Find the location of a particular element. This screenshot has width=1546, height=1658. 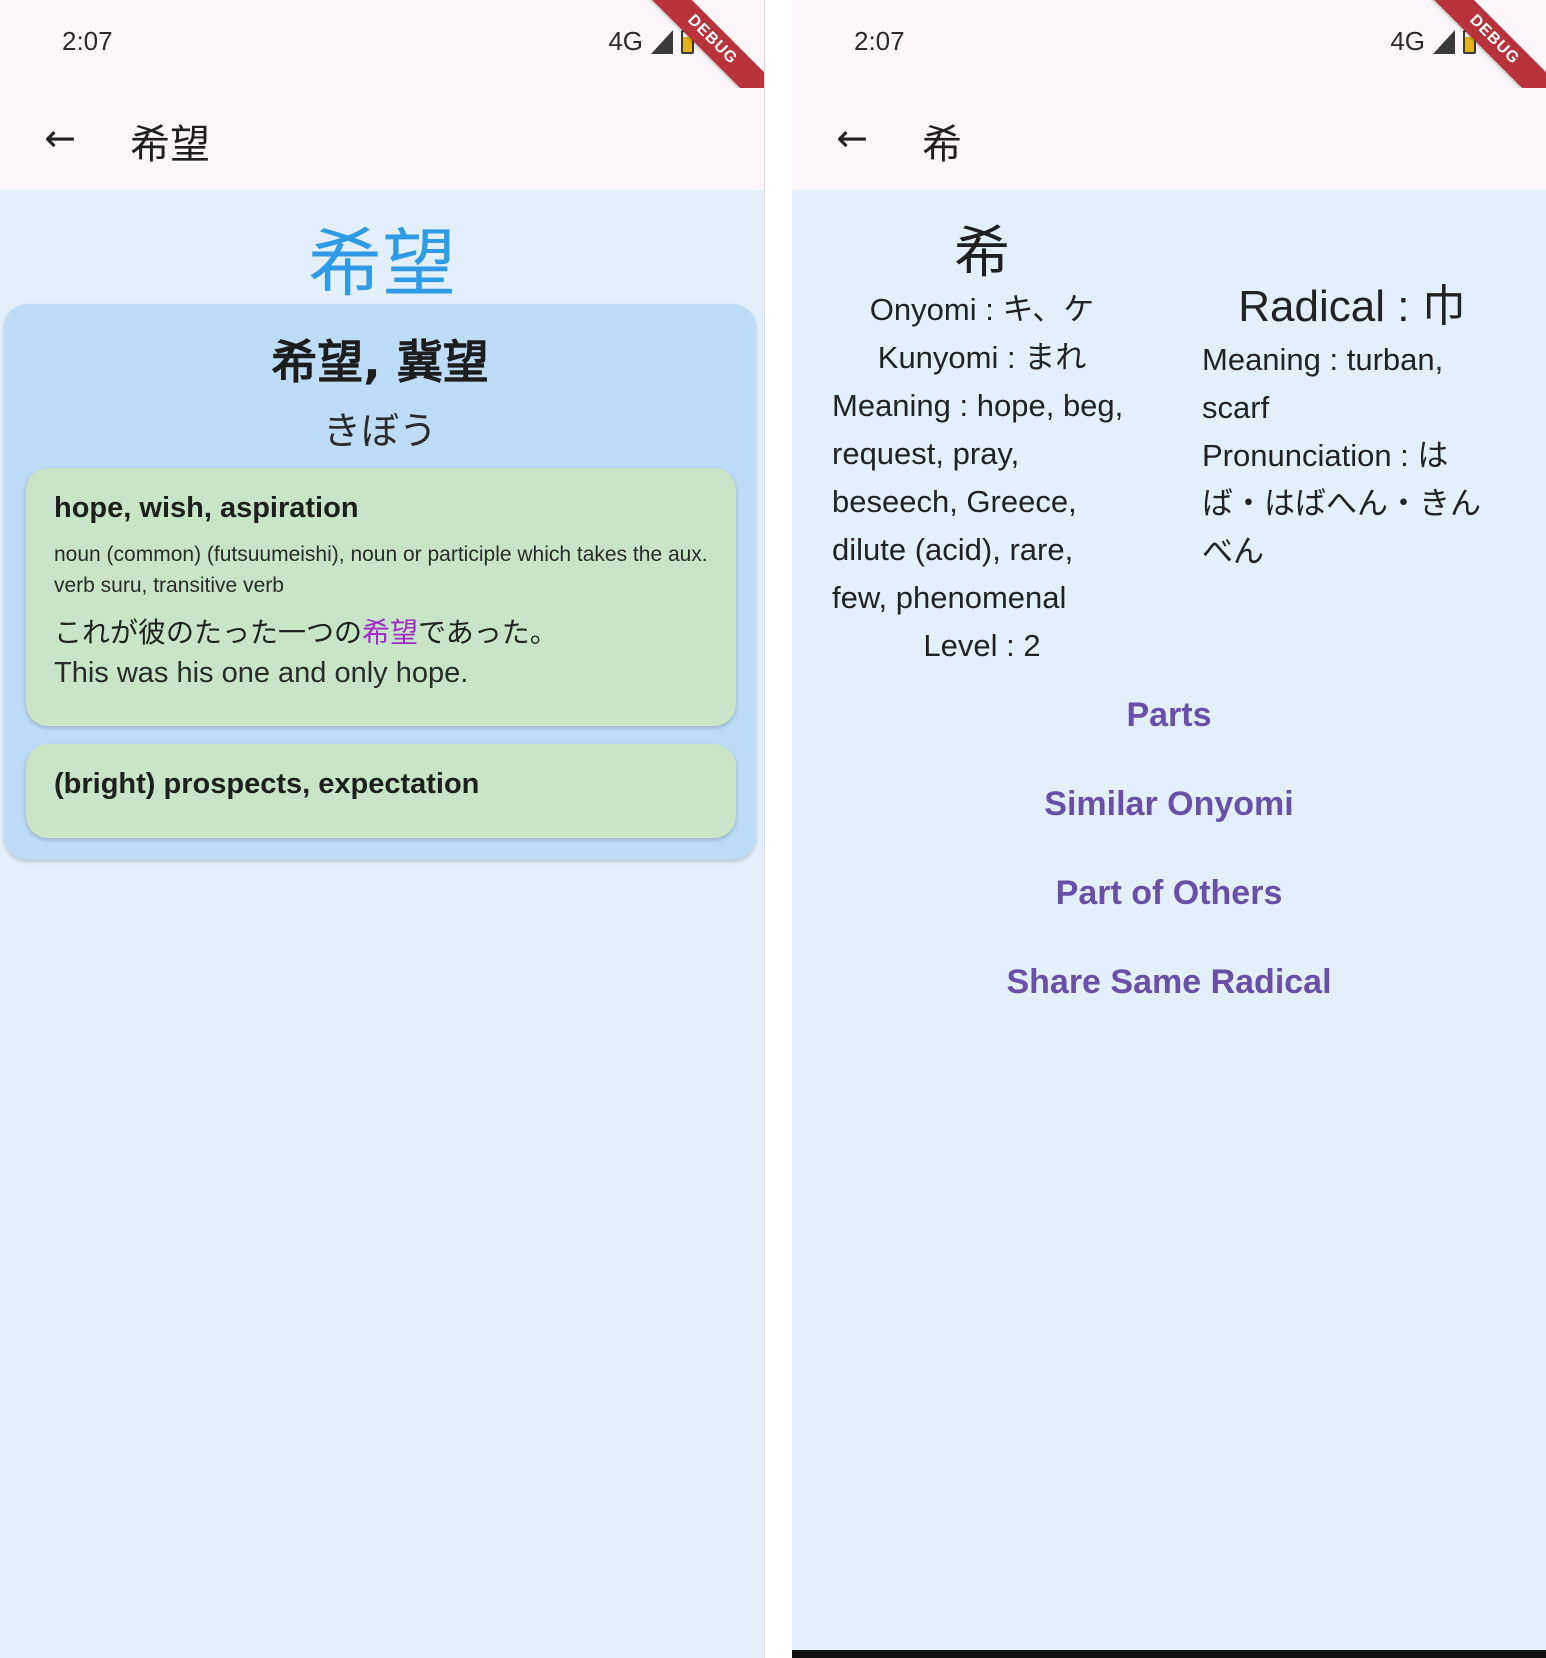

radical-title: Radical : 巾 is located at coordinates (1352, 306).